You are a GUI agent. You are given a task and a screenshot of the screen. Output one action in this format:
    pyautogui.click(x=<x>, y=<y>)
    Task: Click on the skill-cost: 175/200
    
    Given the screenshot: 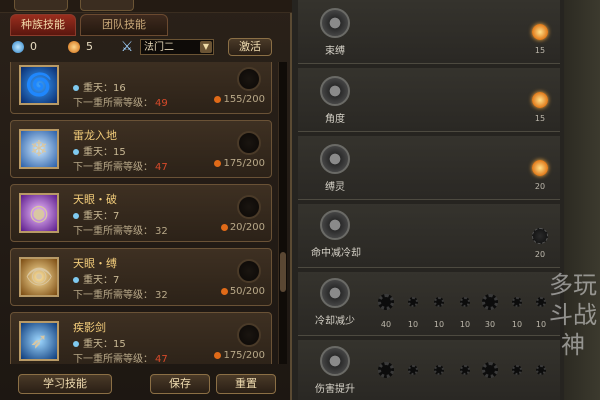 What is the action you would take?
    pyautogui.click(x=239, y=355)
    